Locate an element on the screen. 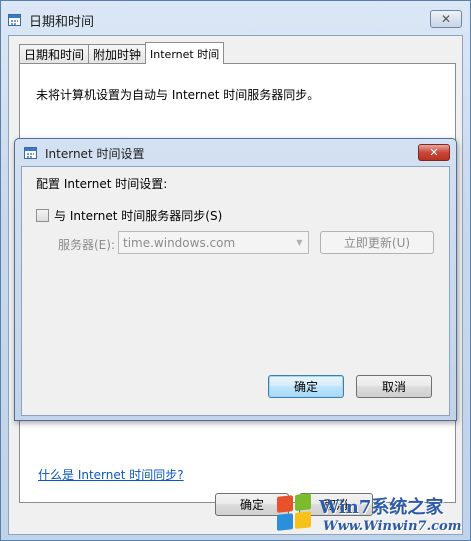 This screenshot has height=541, width=471. tab-additional-clocks: 附加时钟 is located at coordinates (117, 54).